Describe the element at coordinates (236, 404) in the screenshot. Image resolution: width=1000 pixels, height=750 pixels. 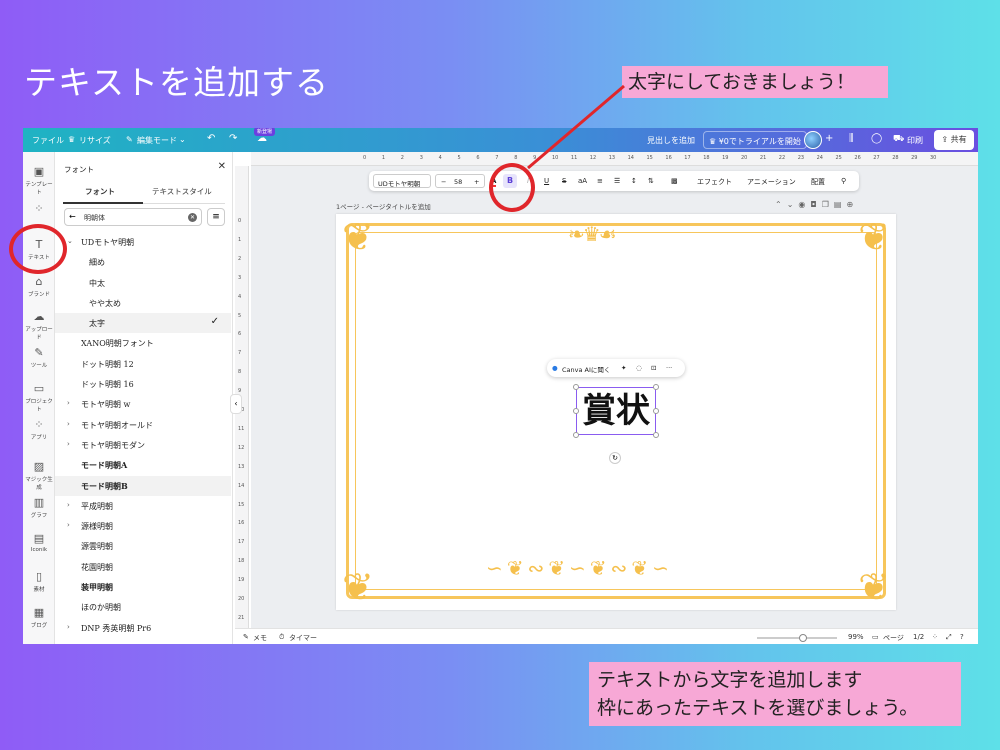
I see `collapse-panel-button: ‹` at that location.